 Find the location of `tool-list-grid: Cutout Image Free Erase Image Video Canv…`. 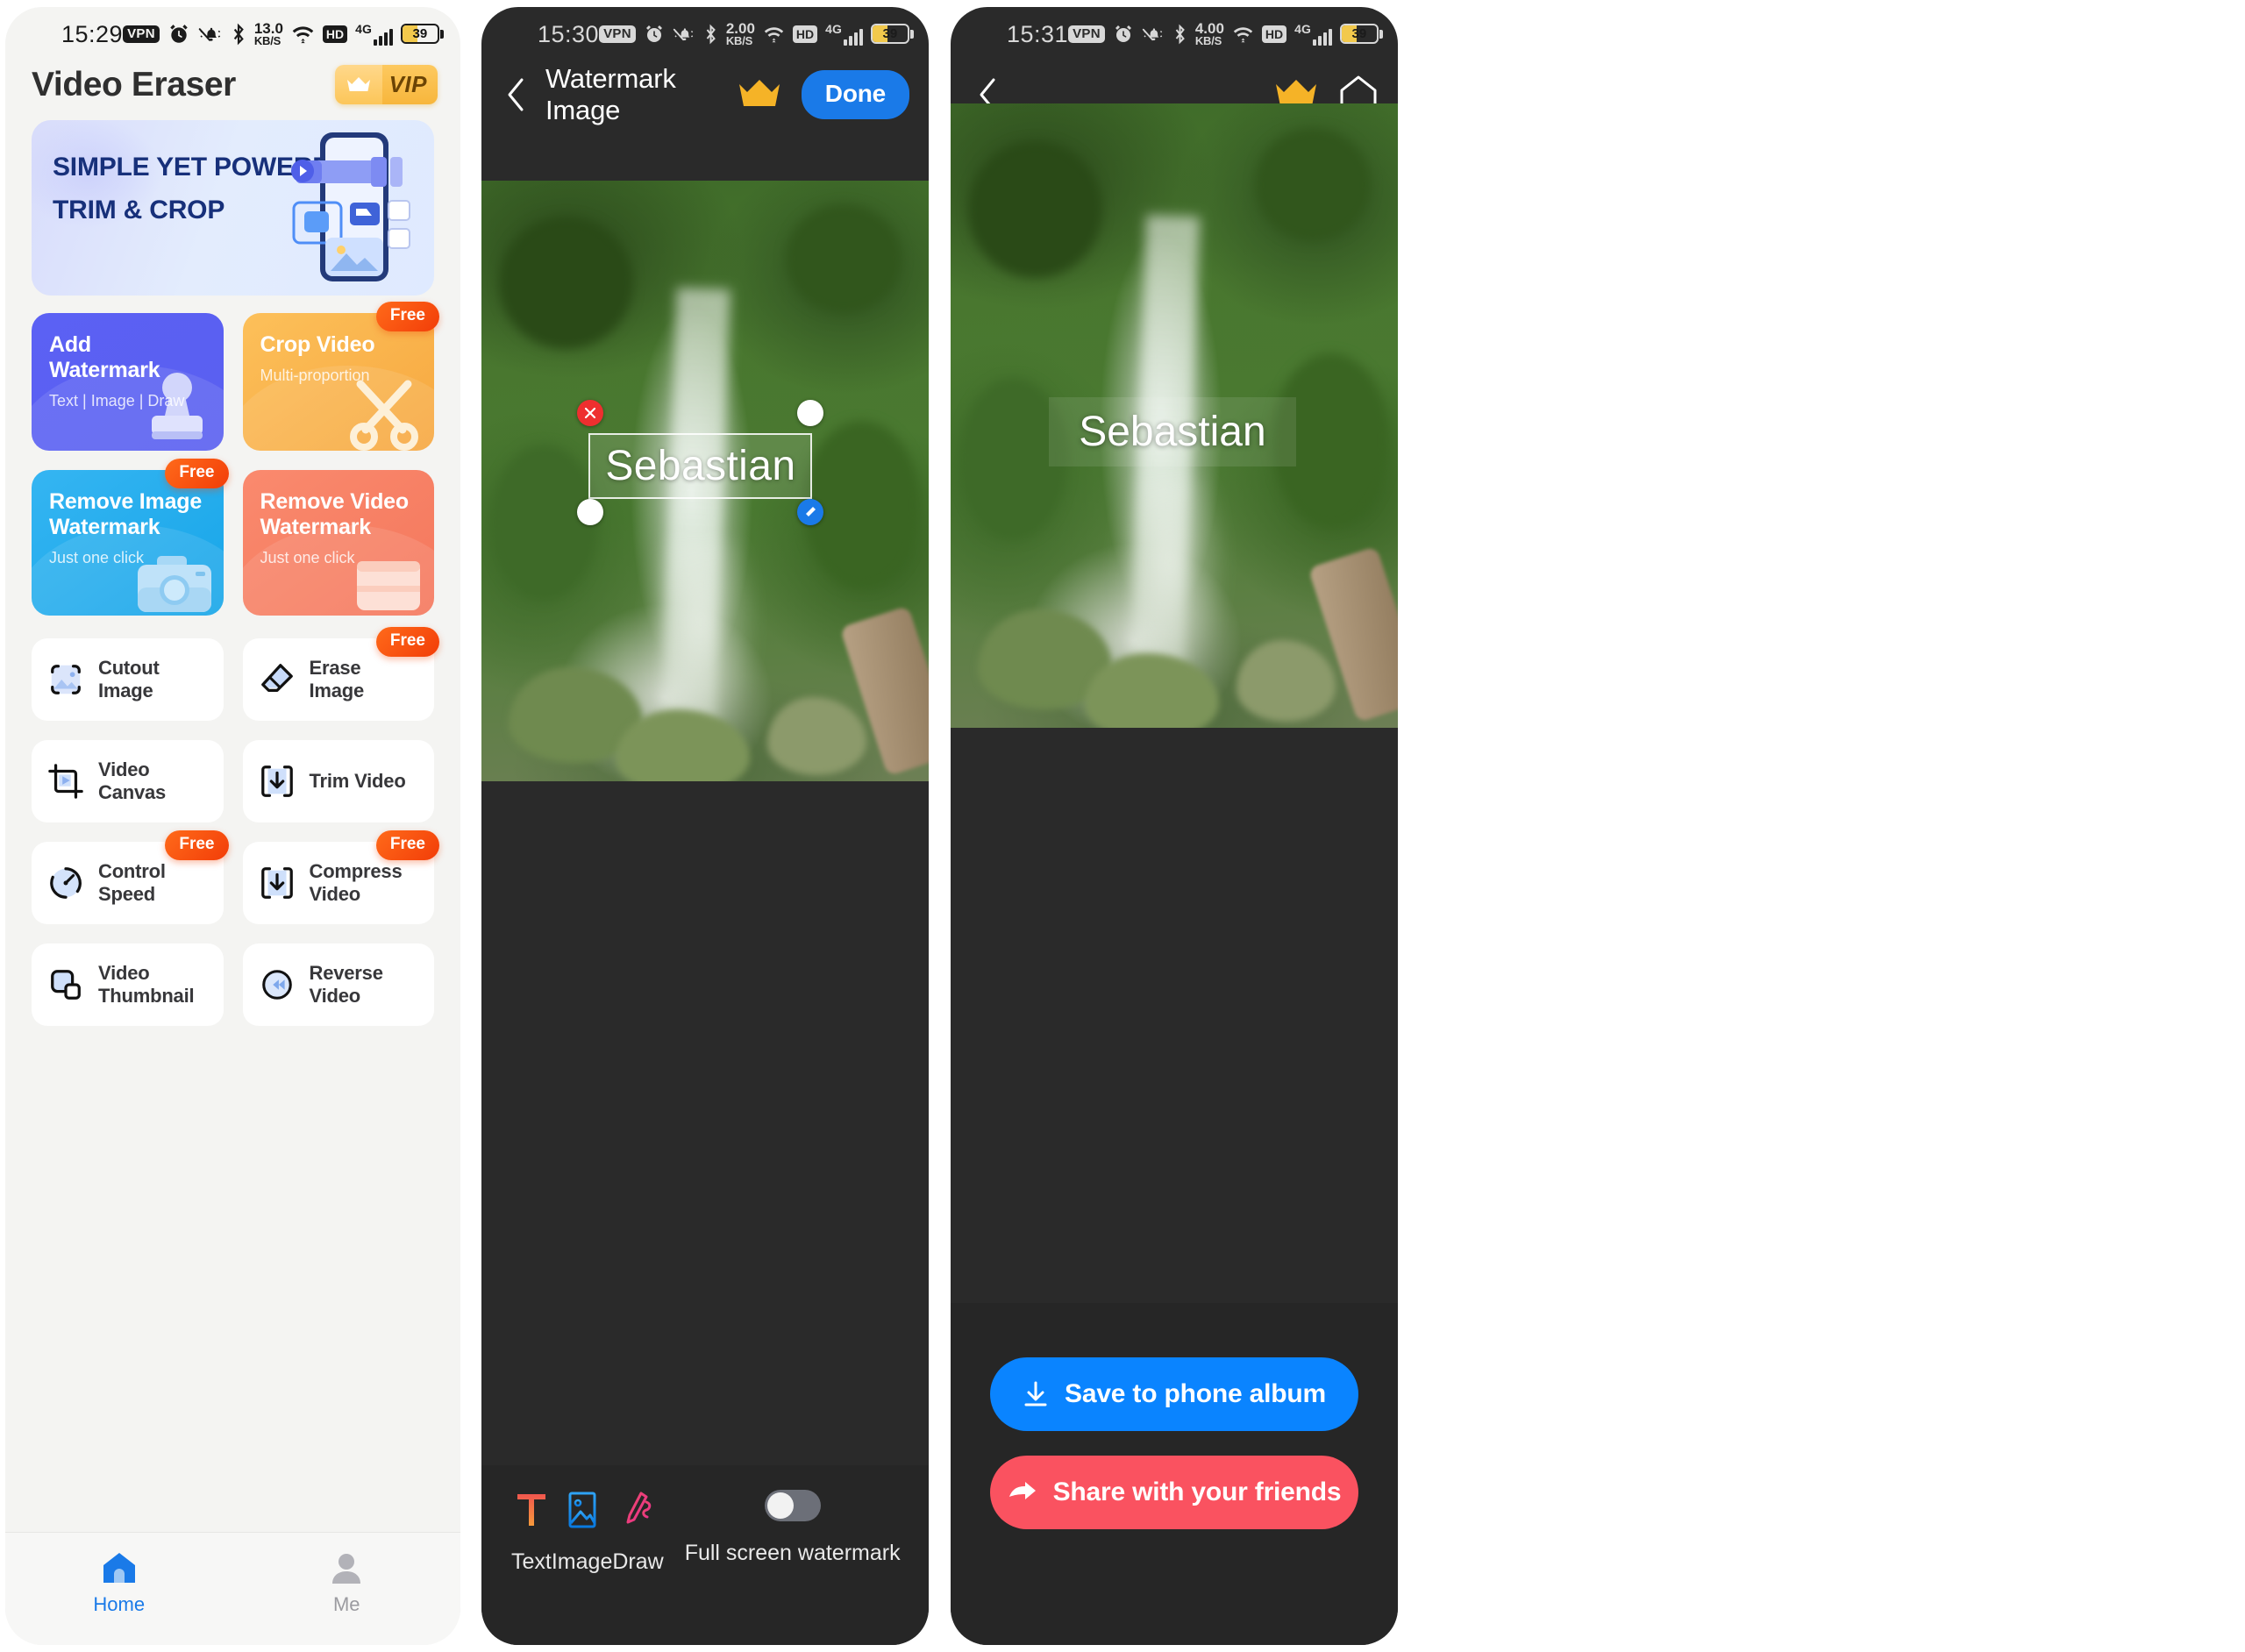

tool-list-grid: Cutout Image Free Erase Image Video Canv… is located at coordinates (235, 826).